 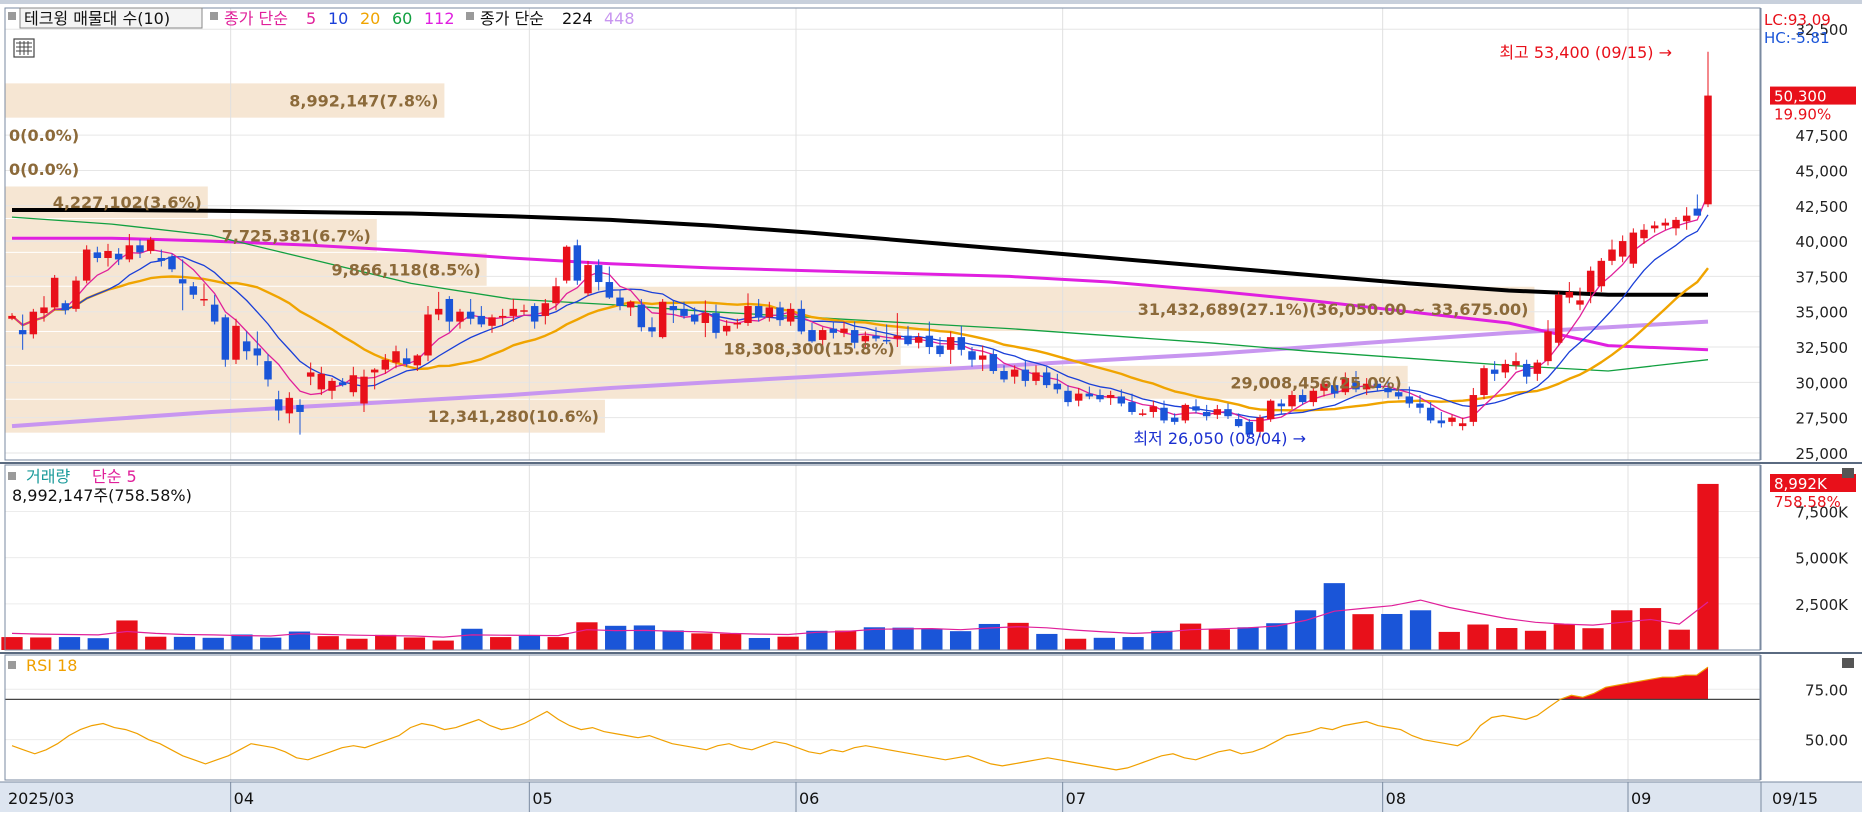 What do you see at coordinates (41, 798) in the screenshot?
I see `date-label: 2025/03` at bounding box center [41, 798].